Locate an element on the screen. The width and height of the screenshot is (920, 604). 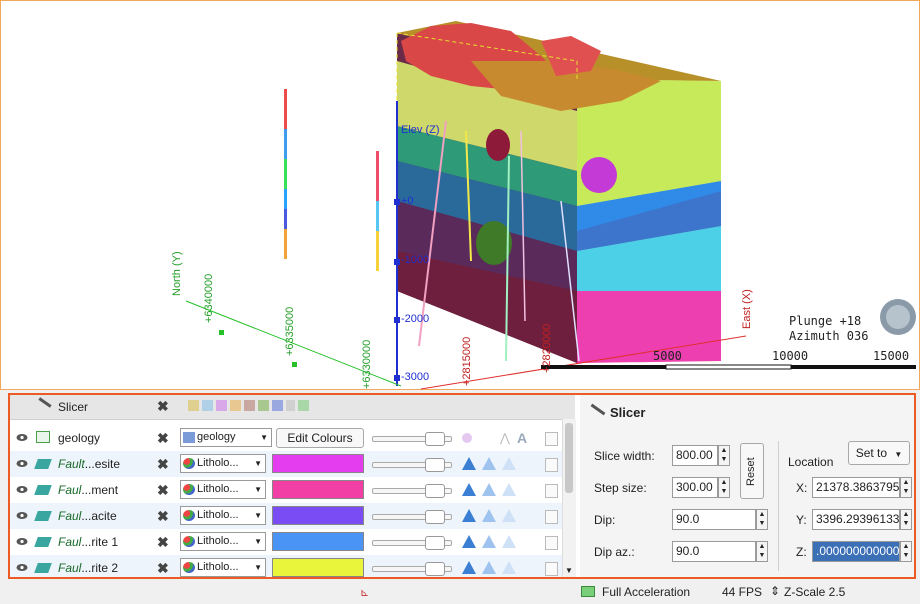
step-size-spinner: ▲ ▼ is located at coordinates (724, 487).